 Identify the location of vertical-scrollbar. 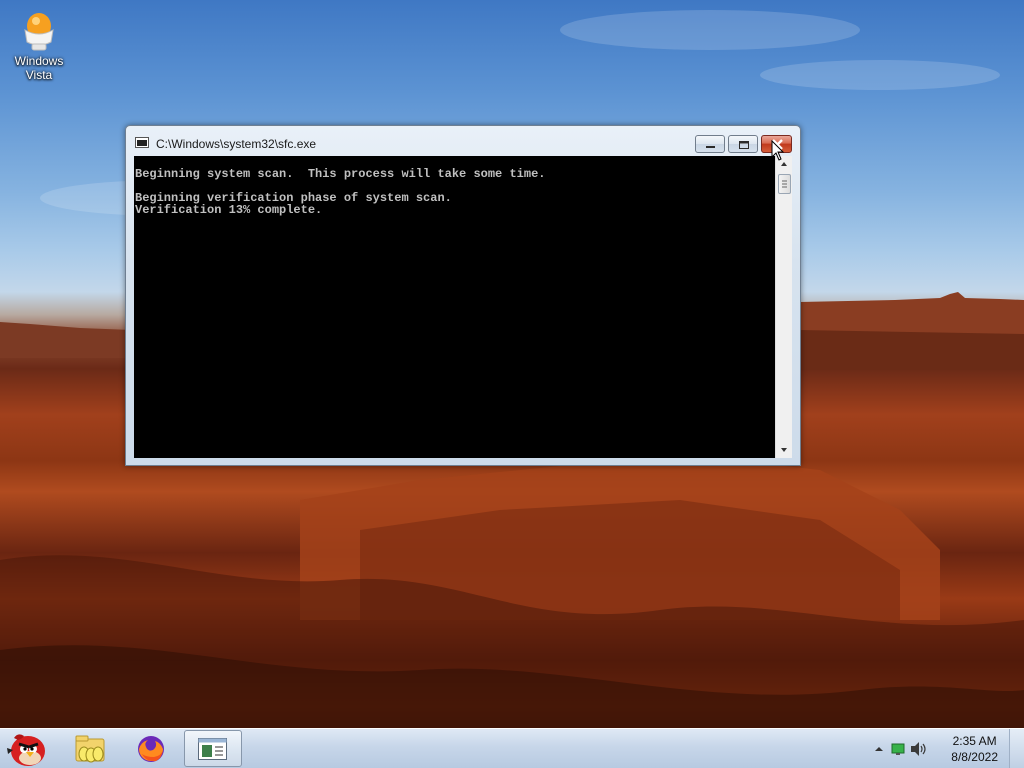
(783, 307).